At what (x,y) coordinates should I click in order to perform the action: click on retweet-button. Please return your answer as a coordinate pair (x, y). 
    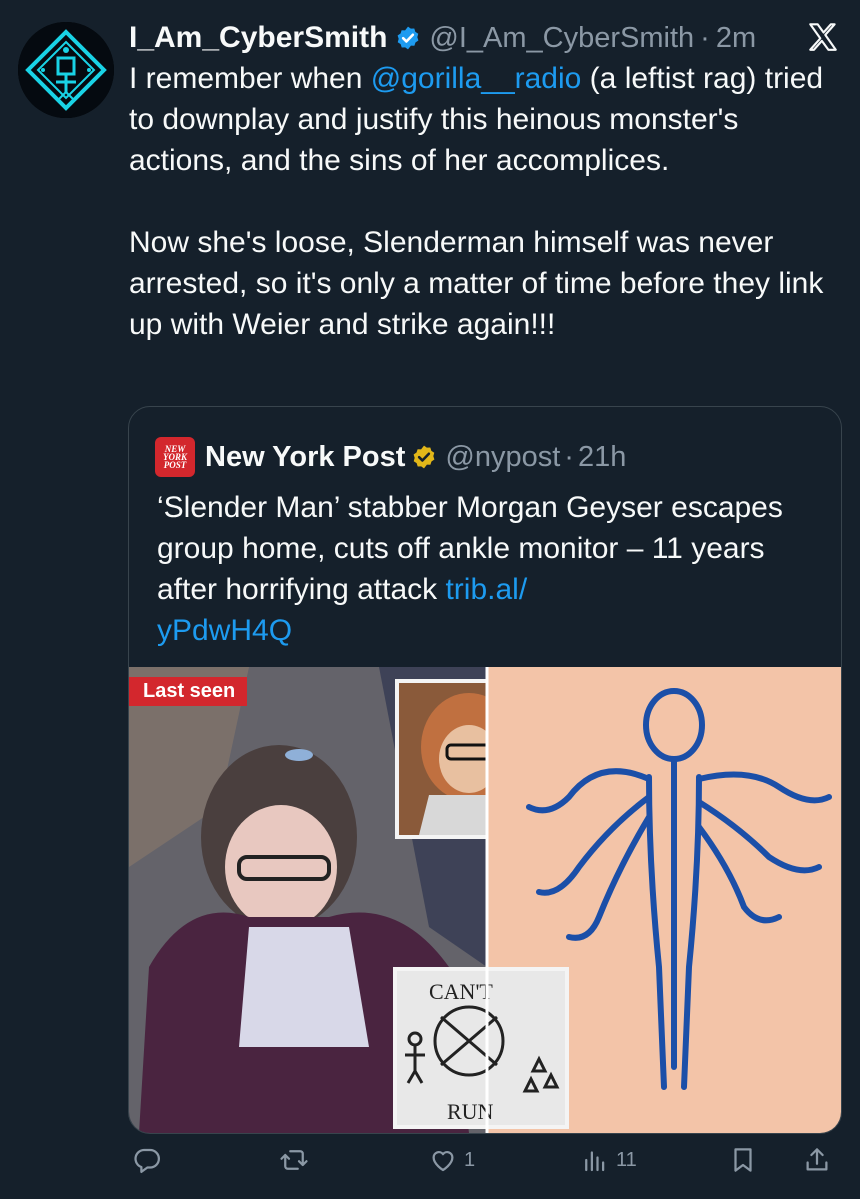
    Looking at the image, I should click on (294, 1160).